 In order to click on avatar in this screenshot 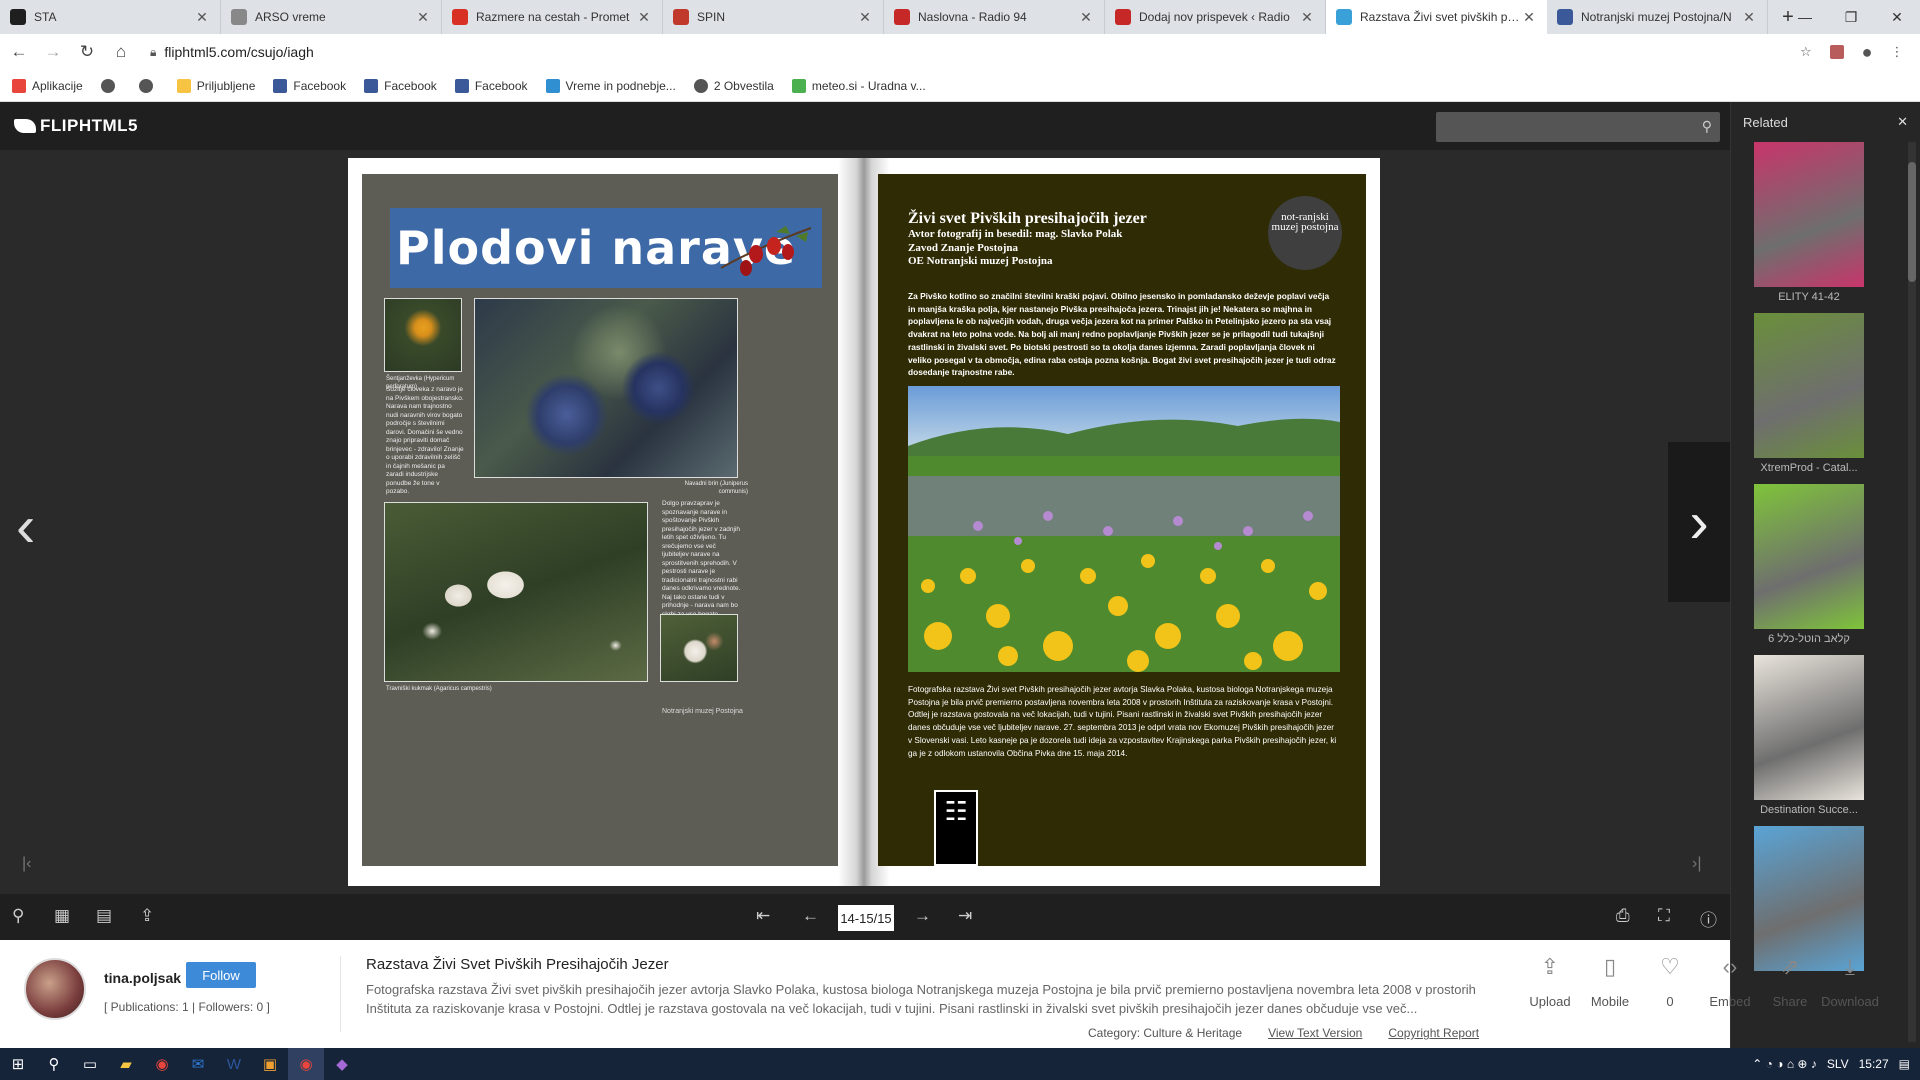, I will do `click(55, 989)`.